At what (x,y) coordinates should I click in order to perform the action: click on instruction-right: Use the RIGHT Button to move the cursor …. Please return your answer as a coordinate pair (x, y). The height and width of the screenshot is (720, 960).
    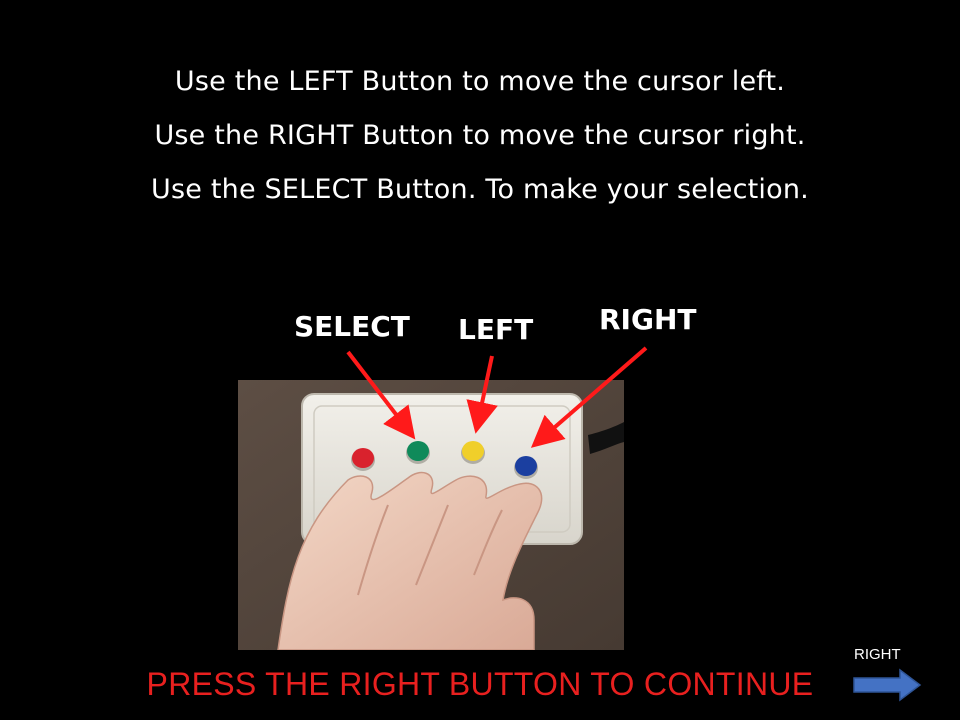
    Looking at the image, I should click on (480, 135).